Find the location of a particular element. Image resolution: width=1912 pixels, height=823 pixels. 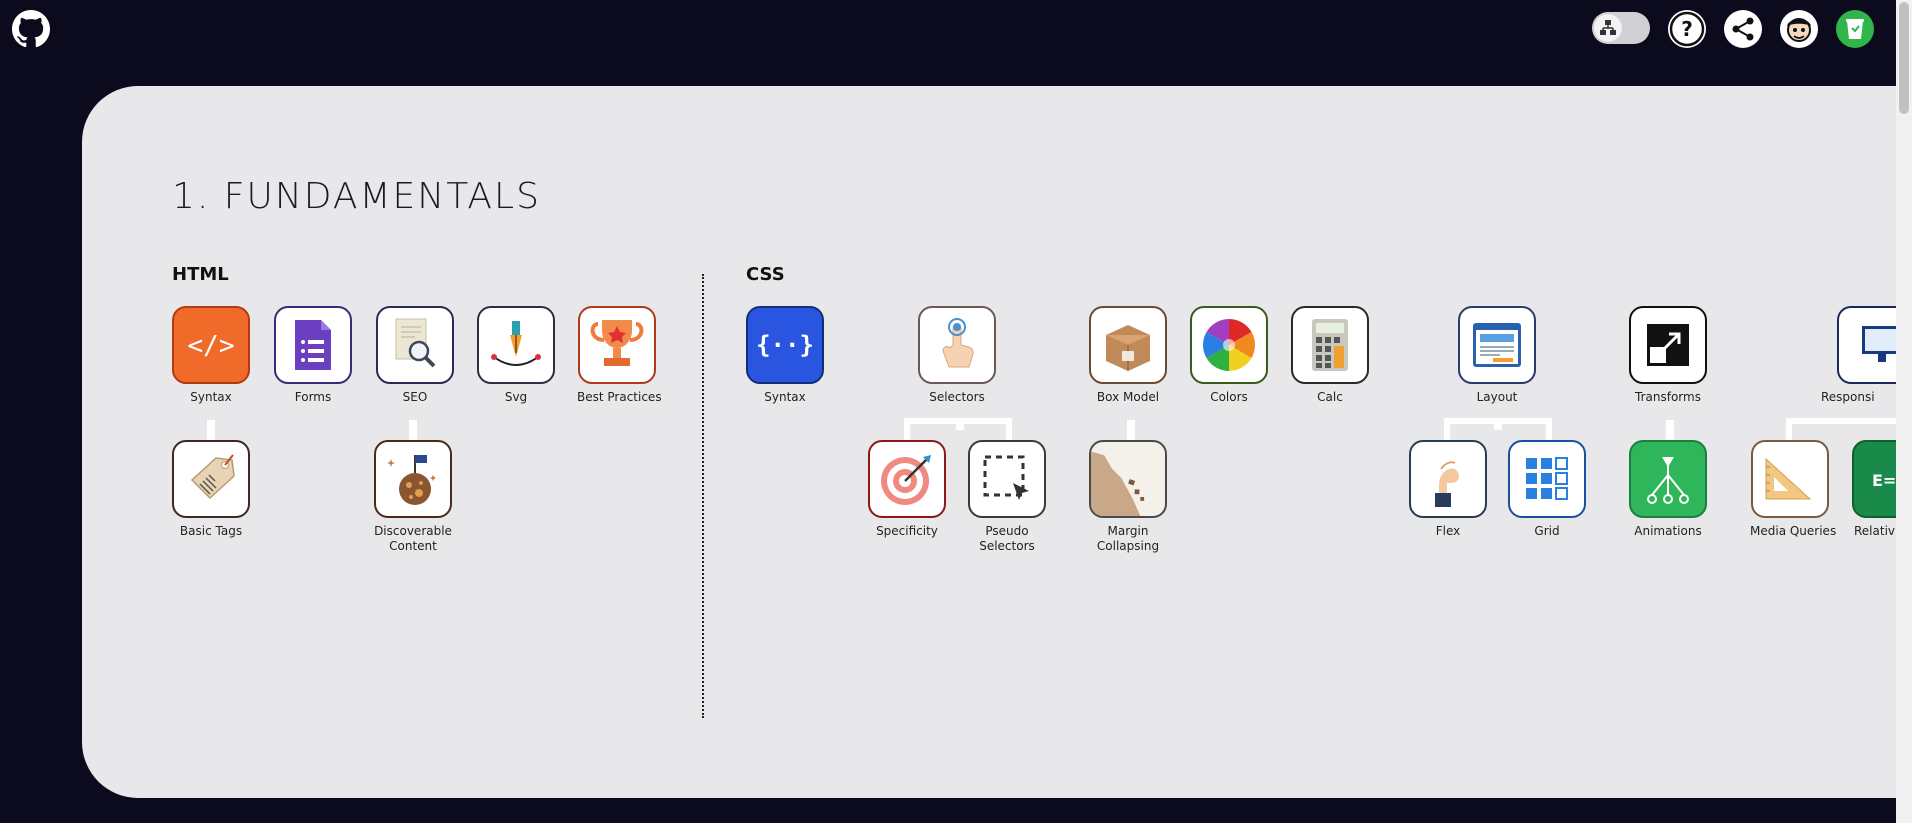

ruler-triangle-icon is located at coordinates (1790, 479).